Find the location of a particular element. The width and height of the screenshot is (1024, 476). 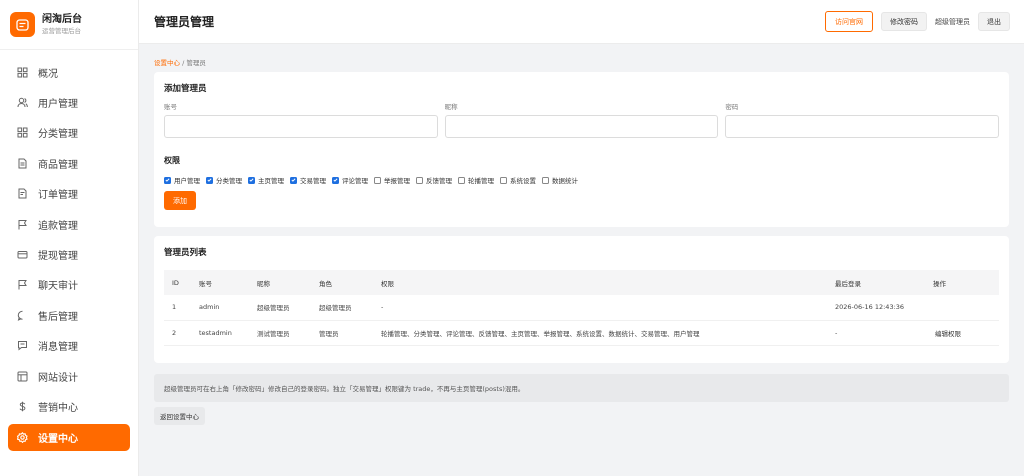

breadcrumb-parent-link: 设置中心 is located at coordinates (167, 63).